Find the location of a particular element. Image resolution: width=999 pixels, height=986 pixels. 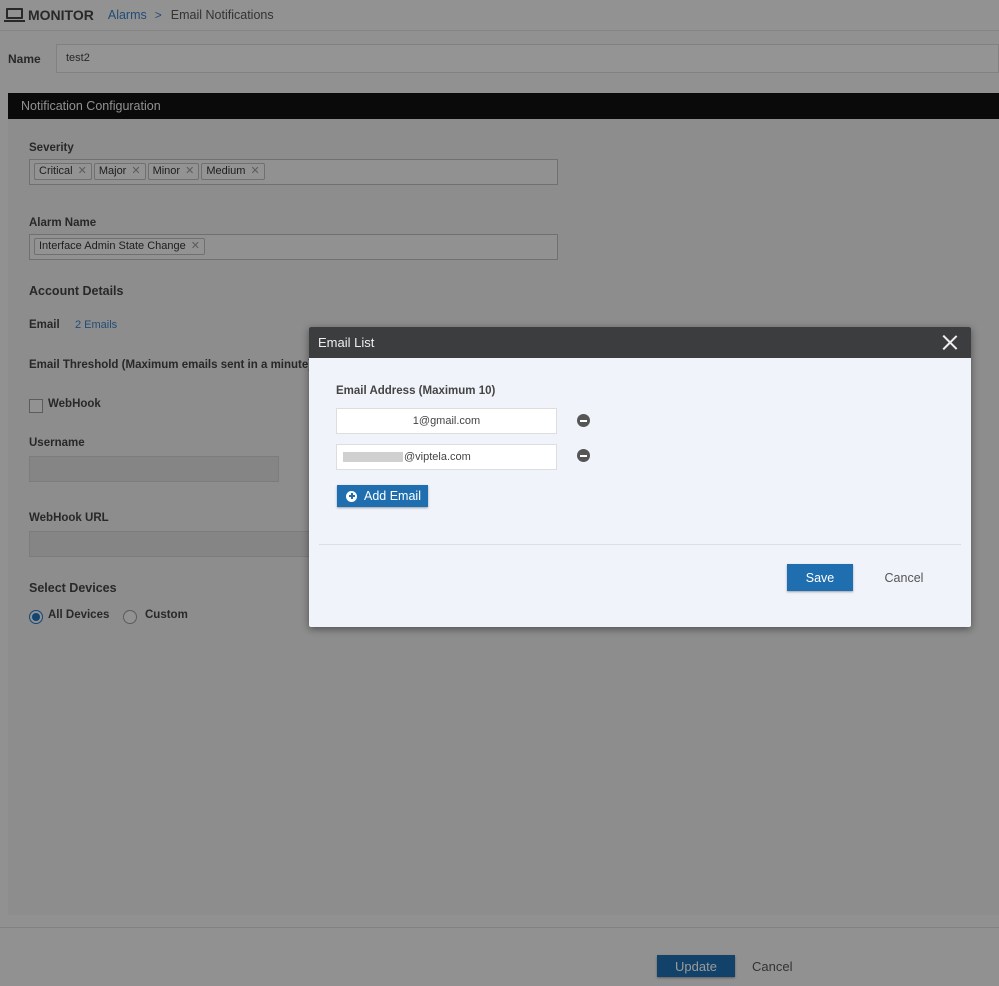

email-address-label: Email Address (Maximum 10) is located at coordinates (416, 391).